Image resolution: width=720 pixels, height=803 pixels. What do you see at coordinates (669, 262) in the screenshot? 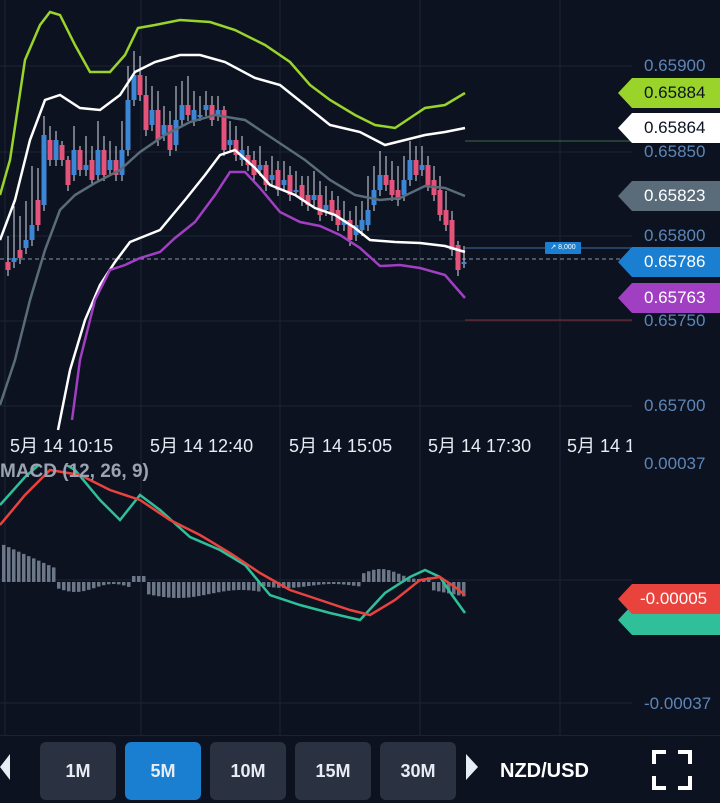
I see `price-tag: 0.65786` at bounding box center [669, 262].